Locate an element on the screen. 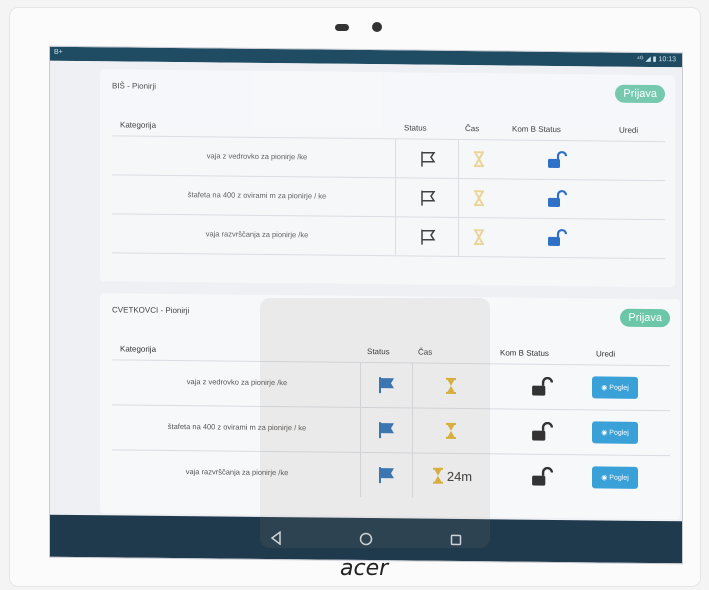 The height and width of the screenshot is (590, 709). front-camera is located at coordinates (377, 27).